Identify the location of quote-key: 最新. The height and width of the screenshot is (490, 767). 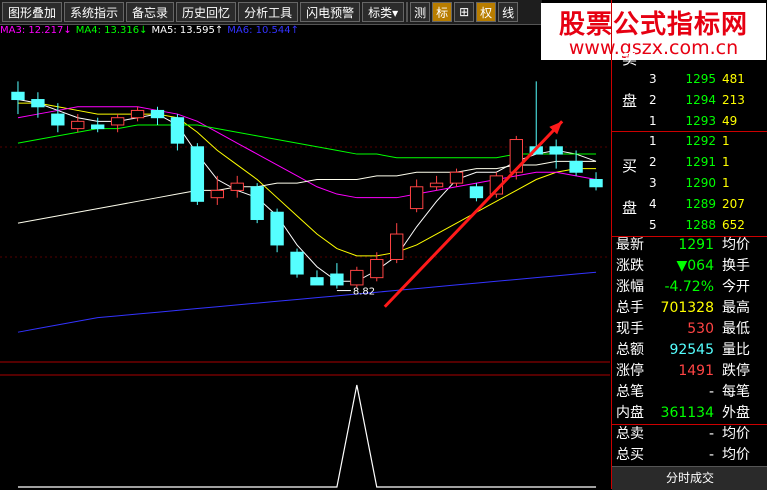
(630, 245).